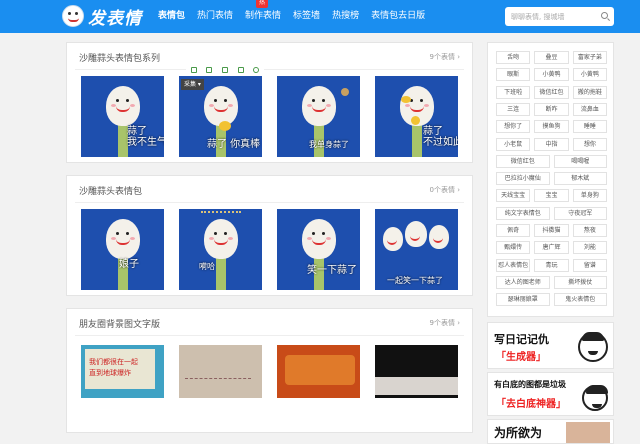 This screenshot has height=444, width=640. What do you see at coordinates (193, 70) in the screenshot?
I see `crop-icon` at bounding box center [193, 70].